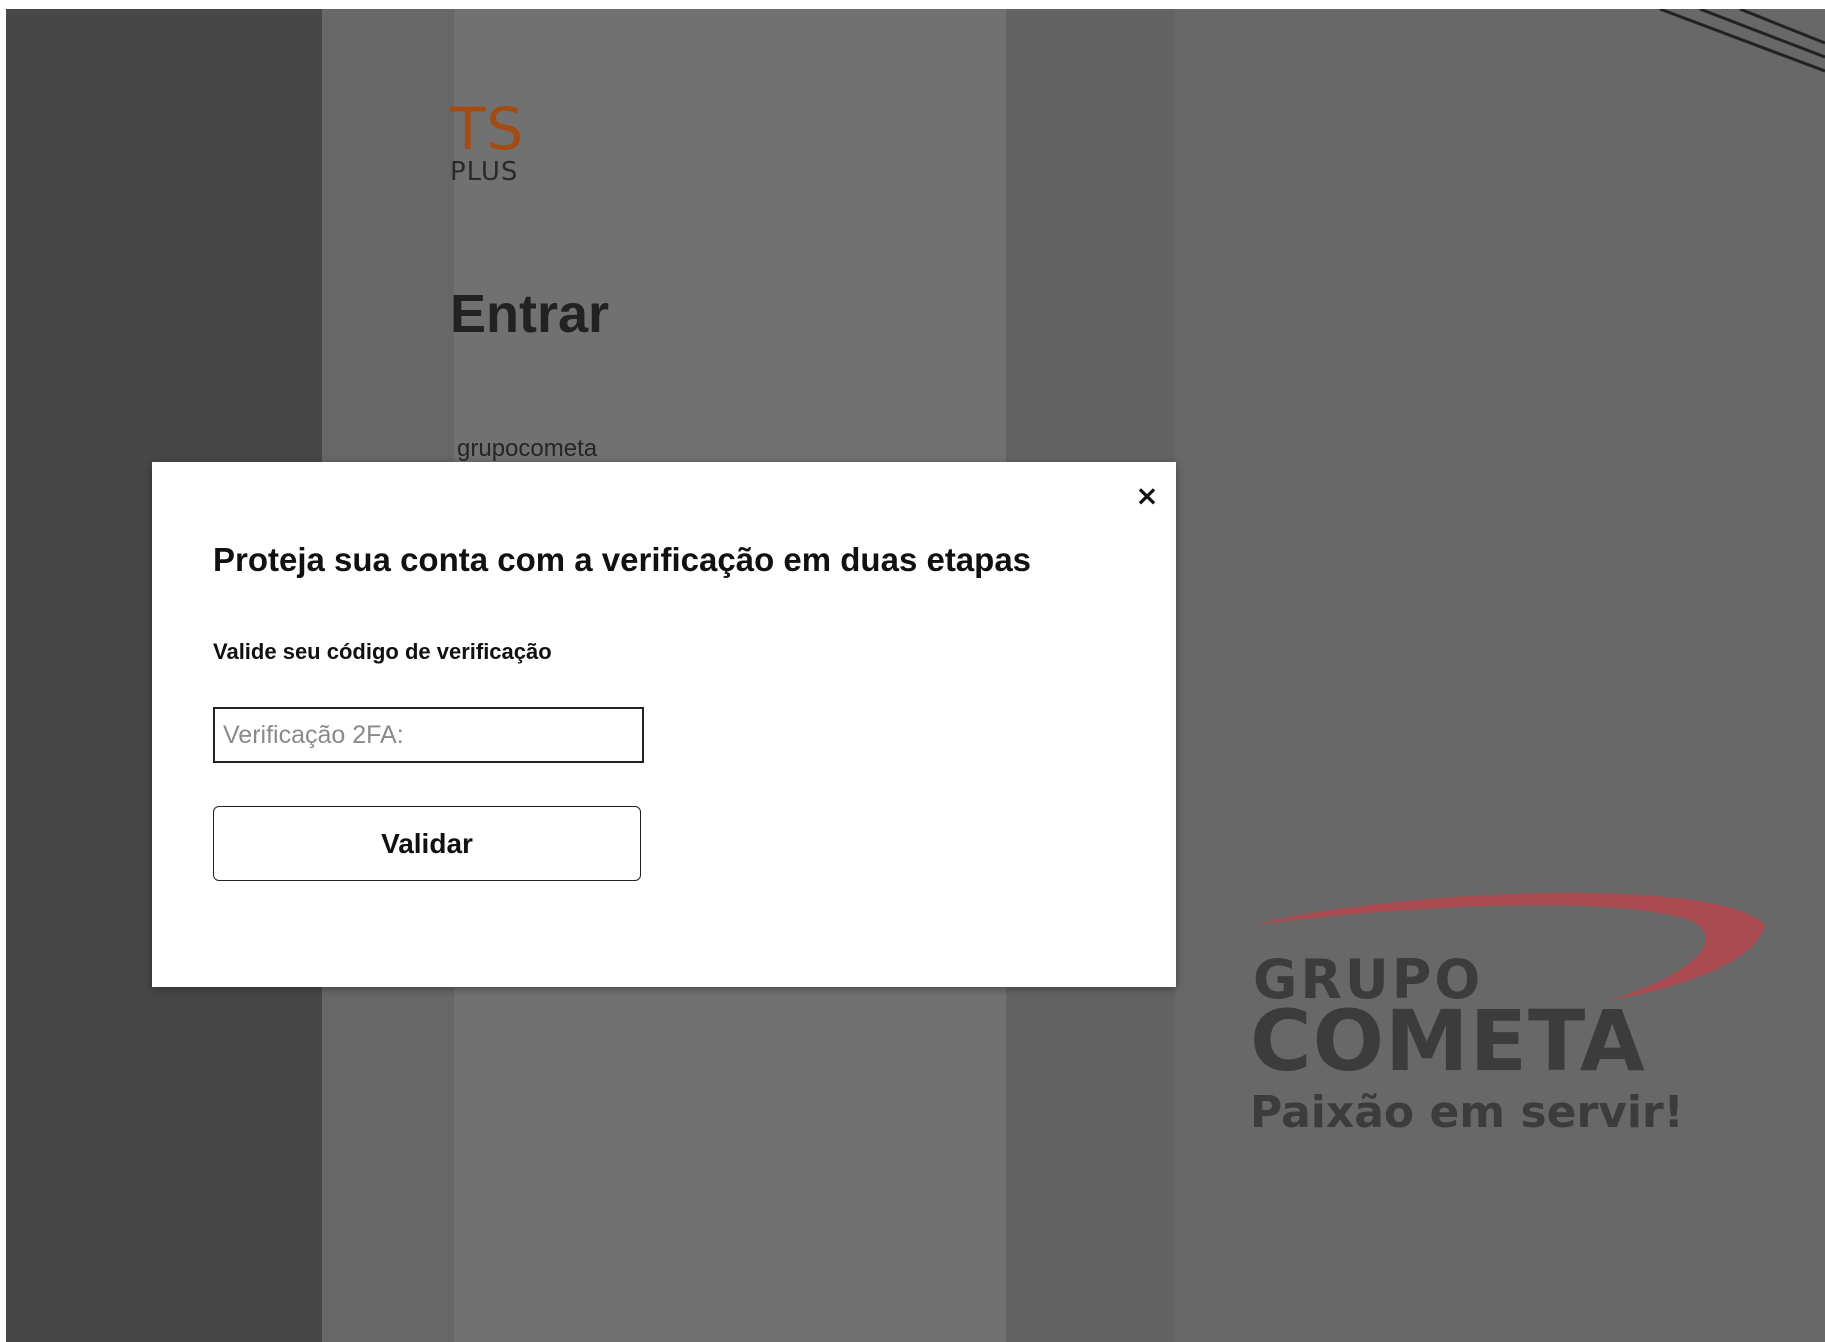 This screenshot has height=1342, width=1825. Describe the element at coordinates (1448, 1041) in the screenshot. I see `cometa-logo-name: COMETA` at that location.